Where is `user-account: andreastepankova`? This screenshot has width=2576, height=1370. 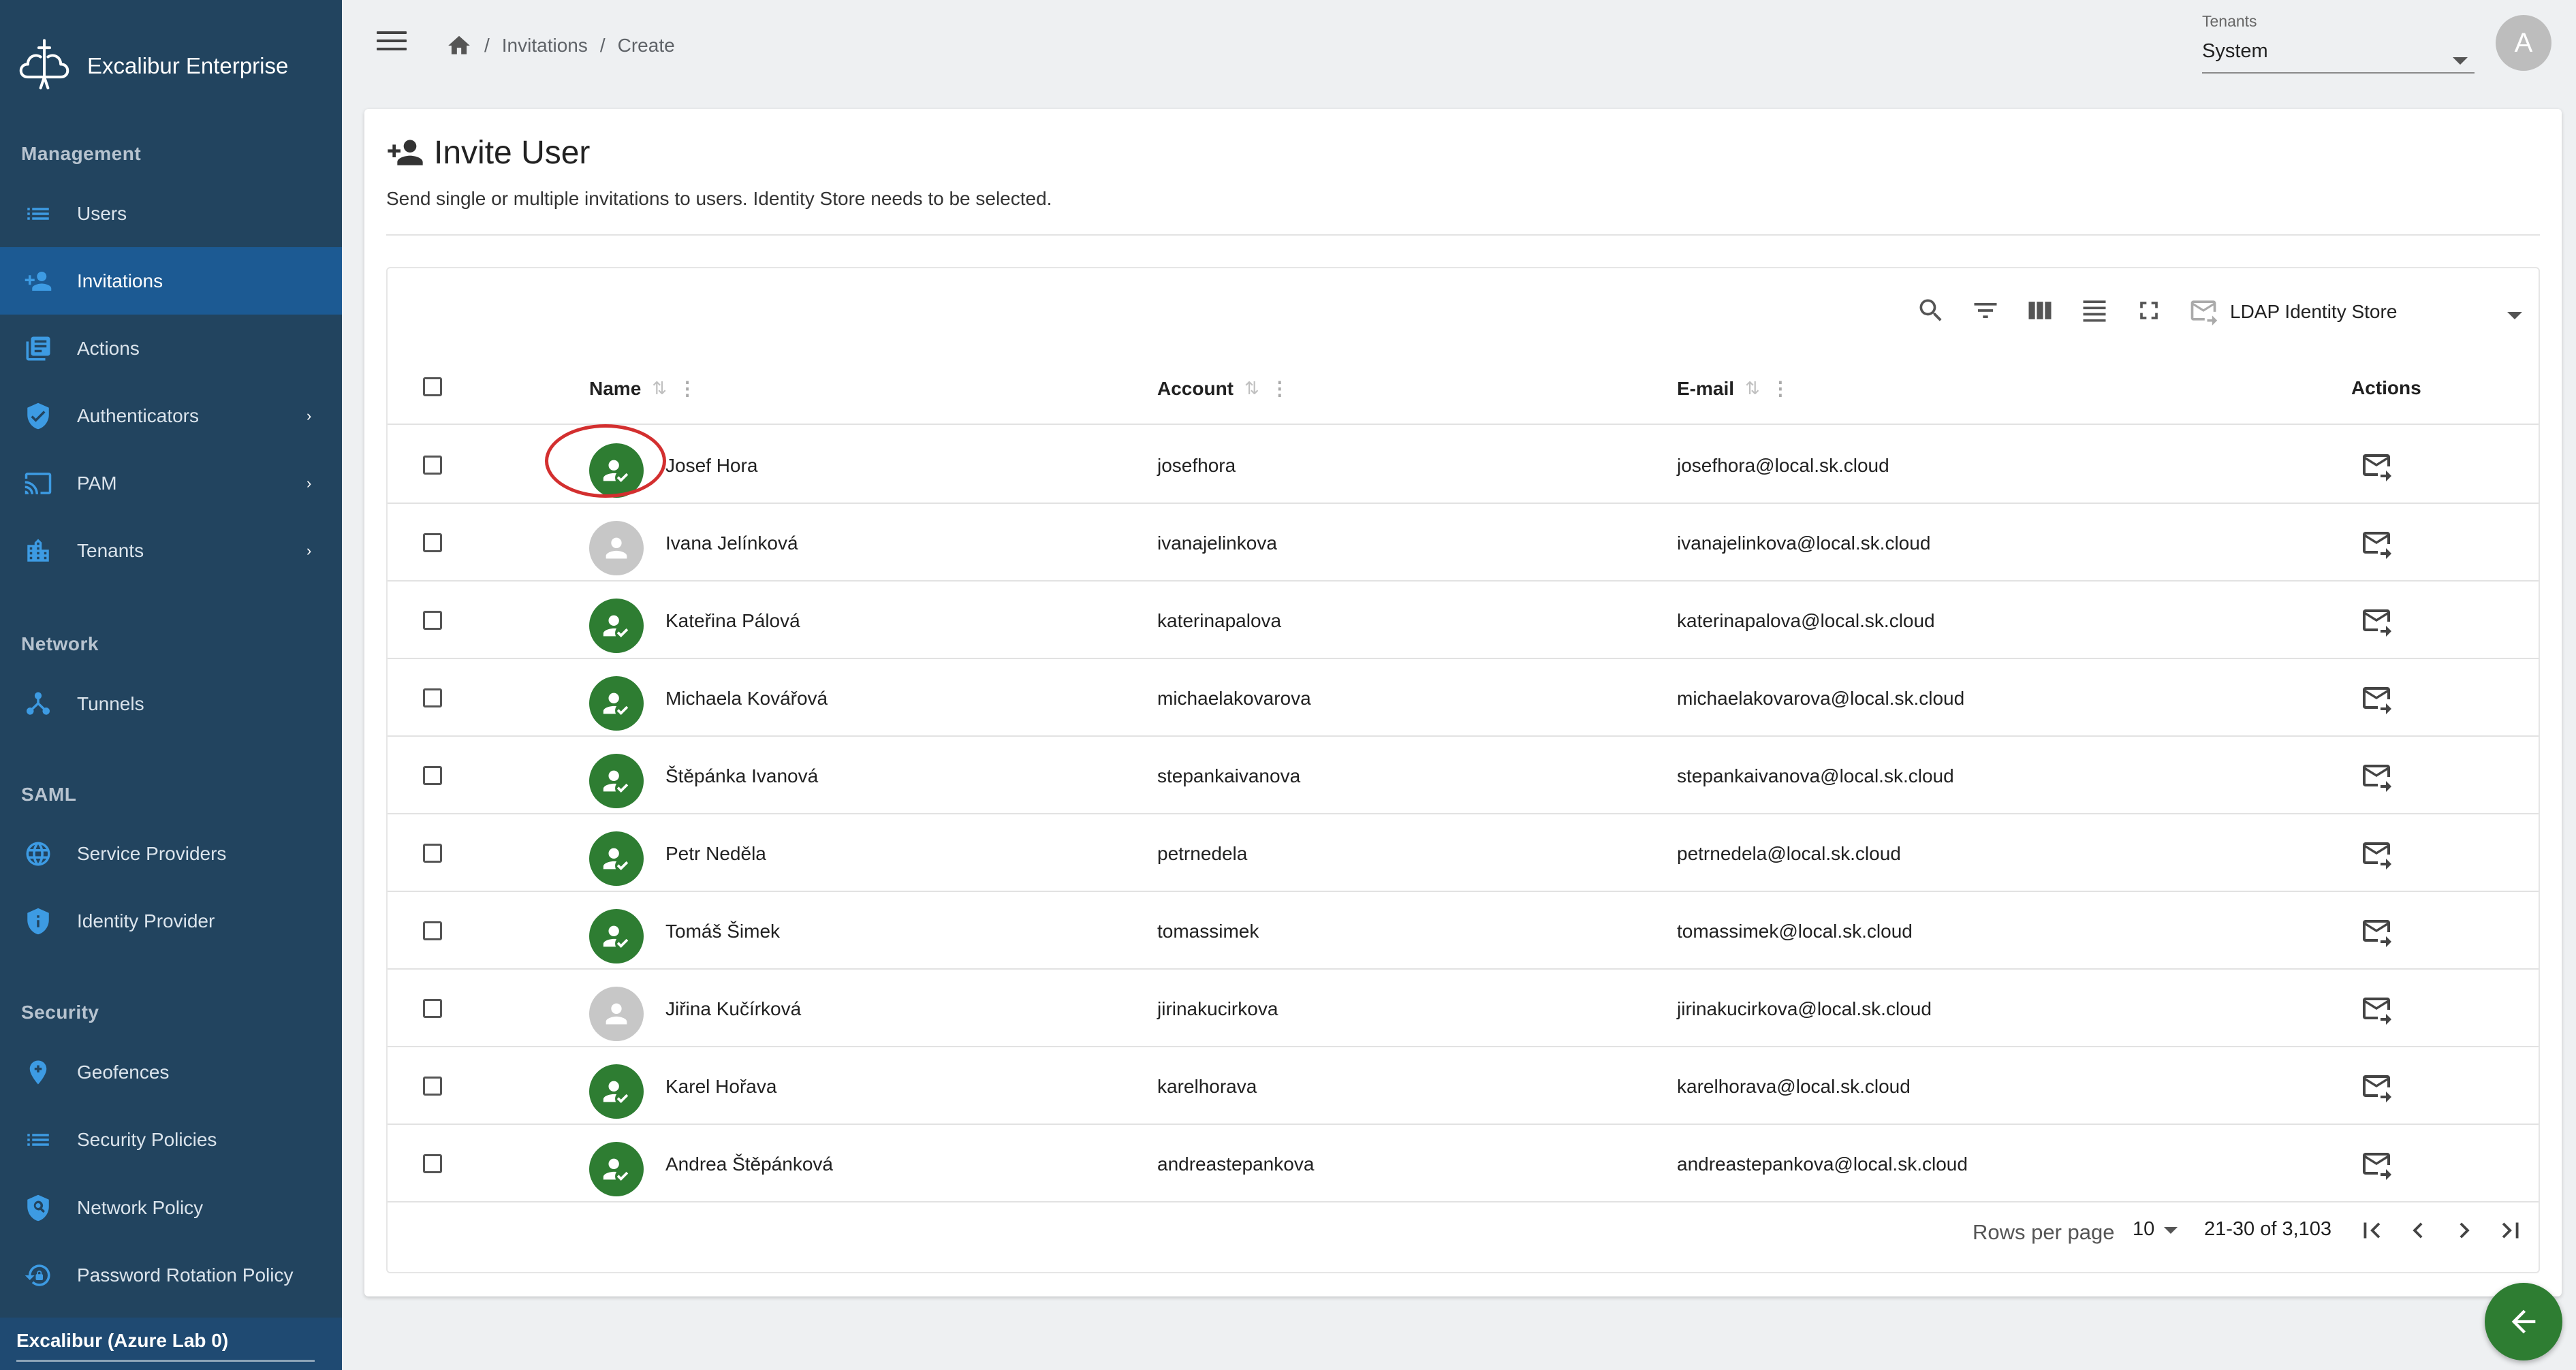
user-account: andreastepankova is located at coordinates (1236, 1164).